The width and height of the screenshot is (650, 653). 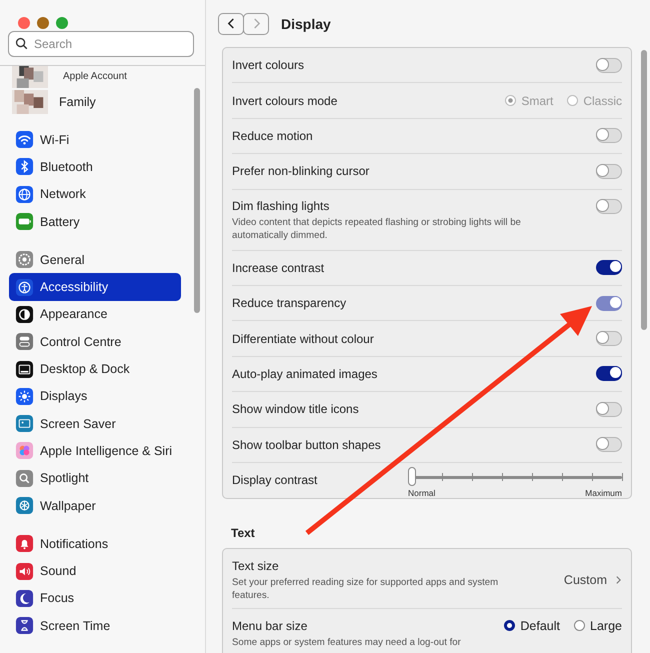 What do you see at coordinates (272, 135) in the screenshot?
I see `setting-label: Reduce motion` at bounding box center [272, 135].